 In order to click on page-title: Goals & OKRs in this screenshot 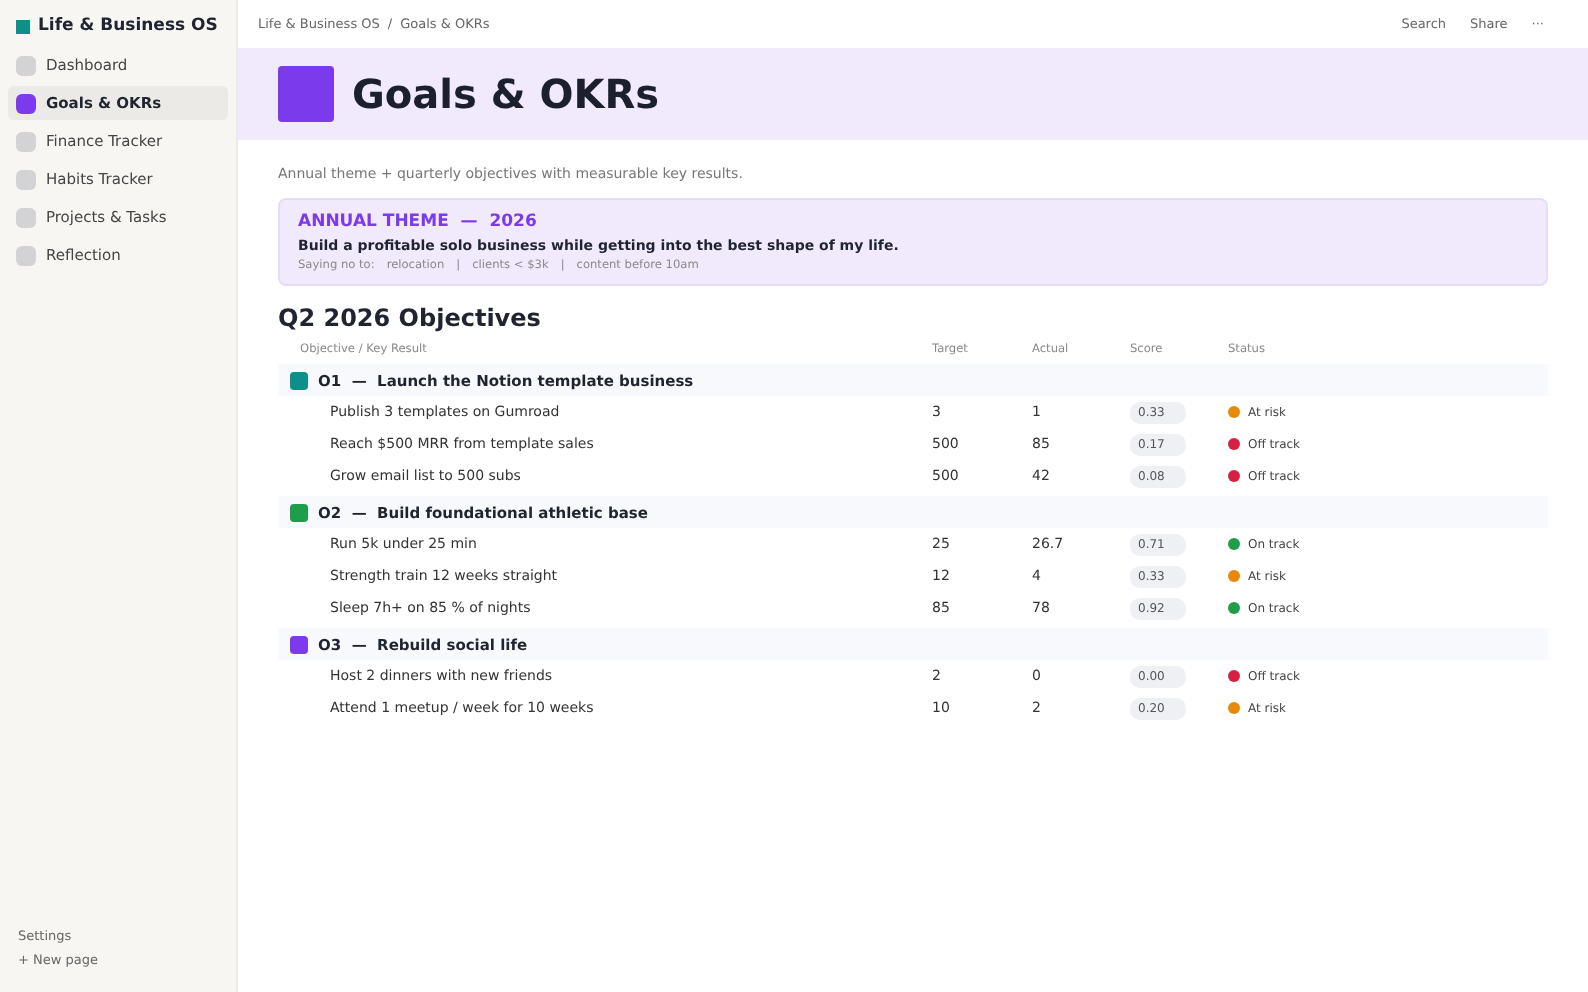, I will do `click(506, 94)`.